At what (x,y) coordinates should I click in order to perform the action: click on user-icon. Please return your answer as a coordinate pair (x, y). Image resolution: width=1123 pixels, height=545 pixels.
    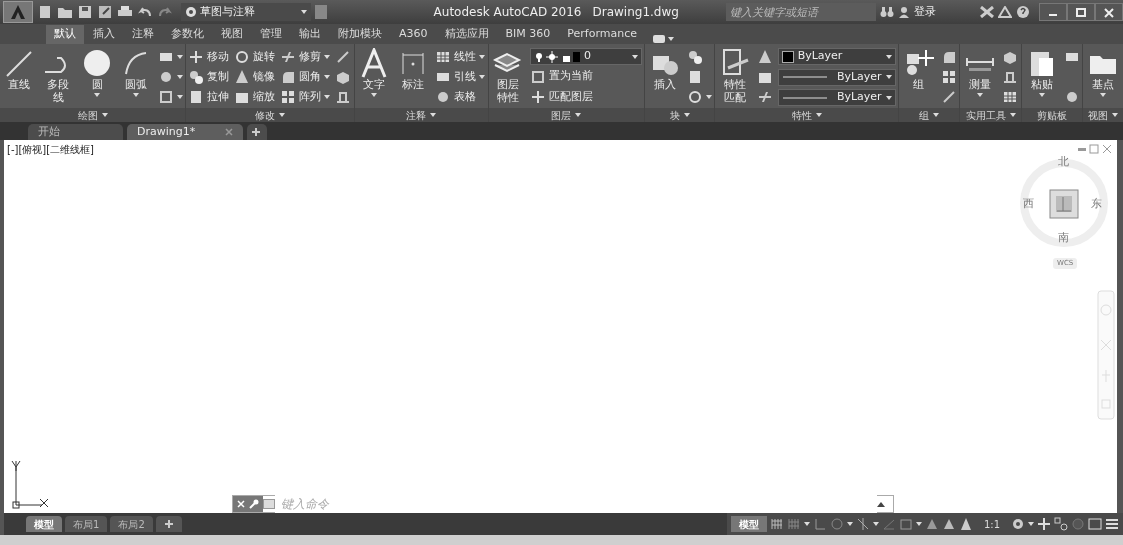
    Looking at the image, I should click on (903, 12).